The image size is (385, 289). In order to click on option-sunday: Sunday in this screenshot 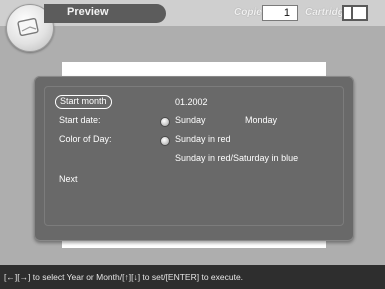, I will do `click(190, 120)`.